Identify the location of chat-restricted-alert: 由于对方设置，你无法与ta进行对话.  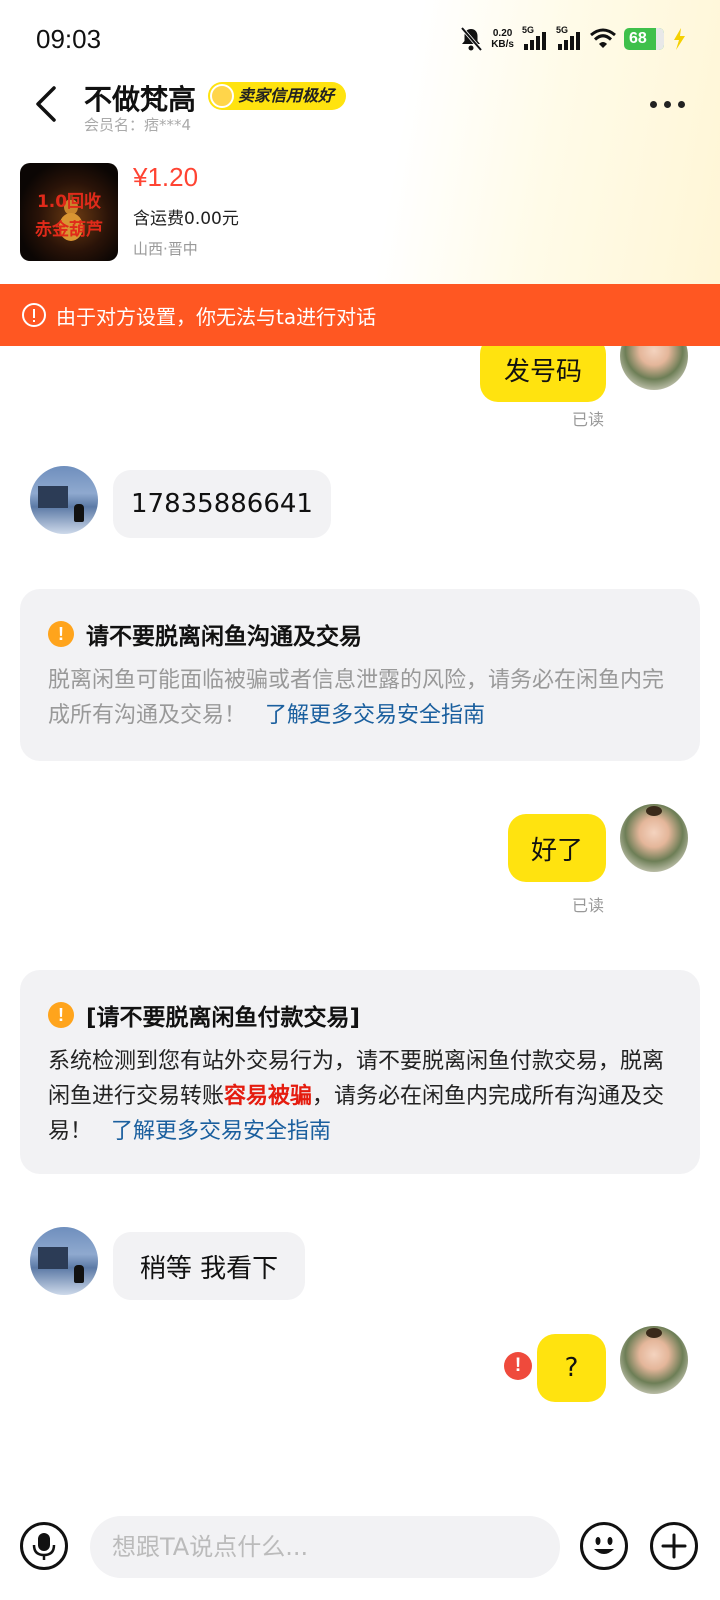
(360, 315).